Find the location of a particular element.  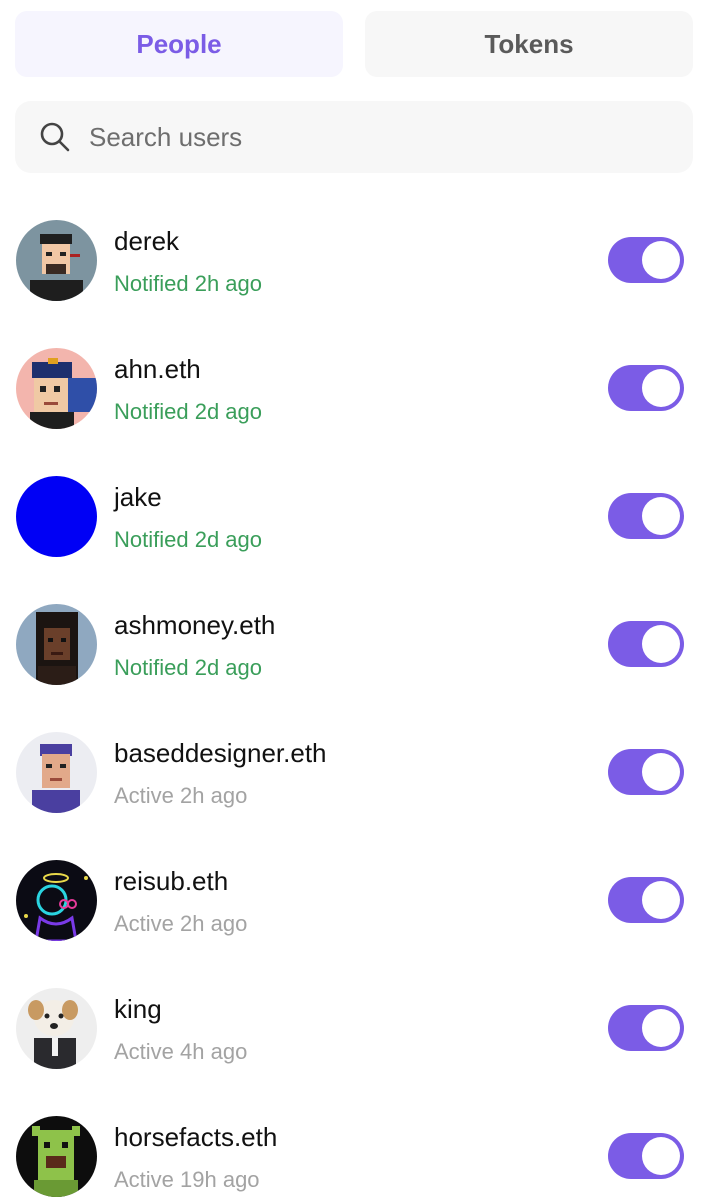

user-name: ashmoney.eth is located at coordinates (195, 625).